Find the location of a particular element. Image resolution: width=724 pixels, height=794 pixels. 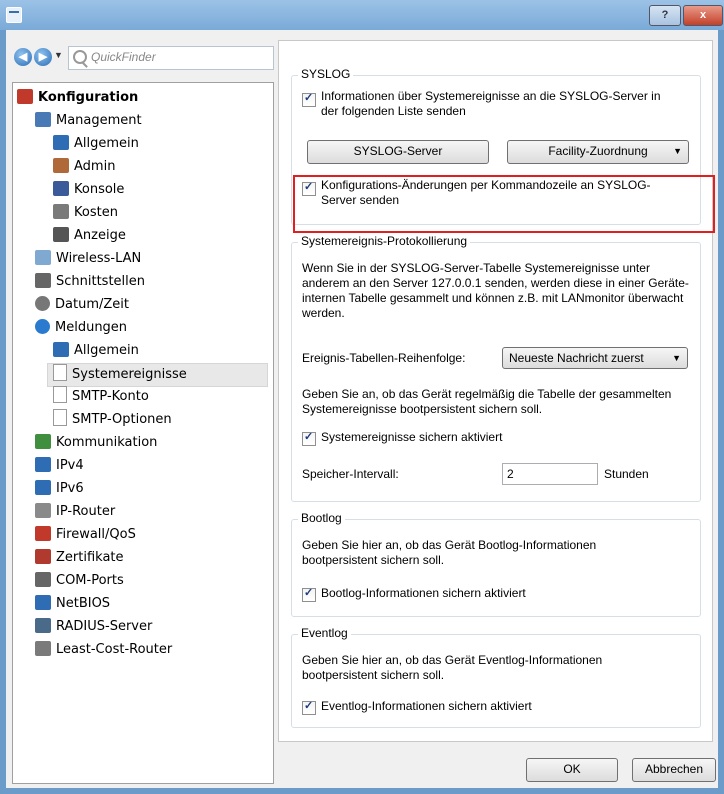

table-order-select: Neueste Nachricht zuerst ▼ is located at coordinates (595, 358).